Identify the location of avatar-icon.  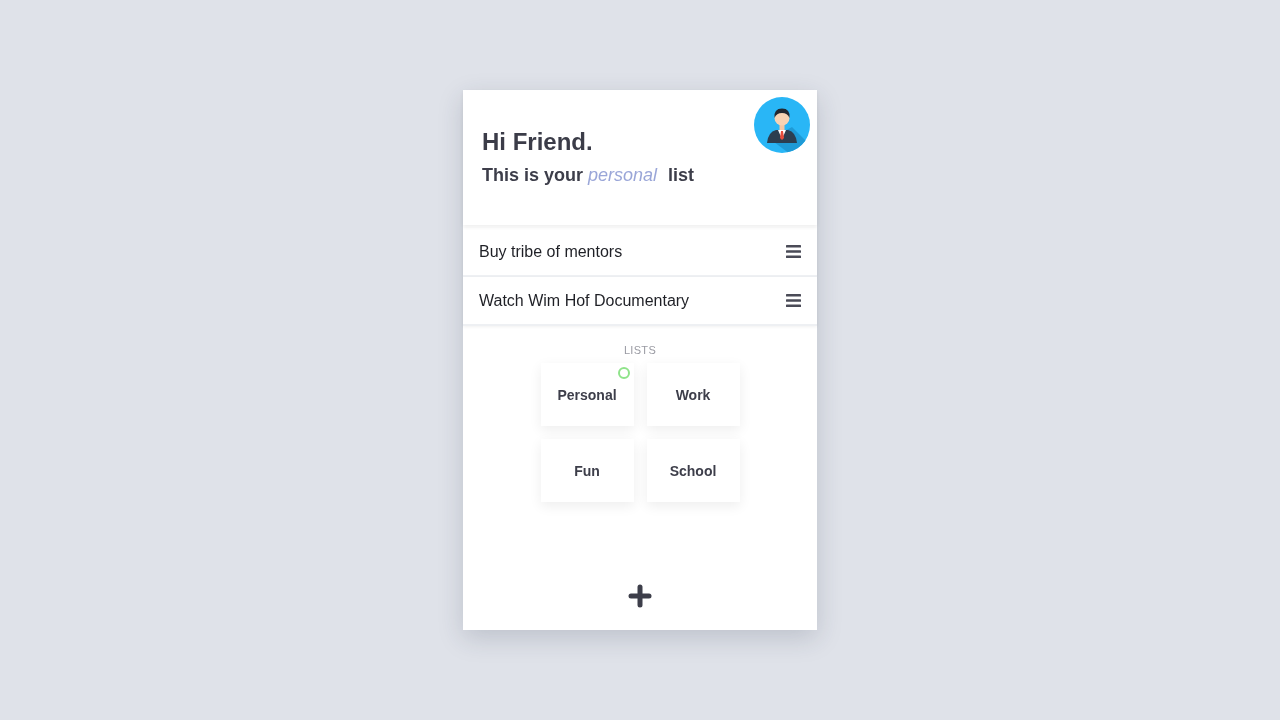
(782, 125).